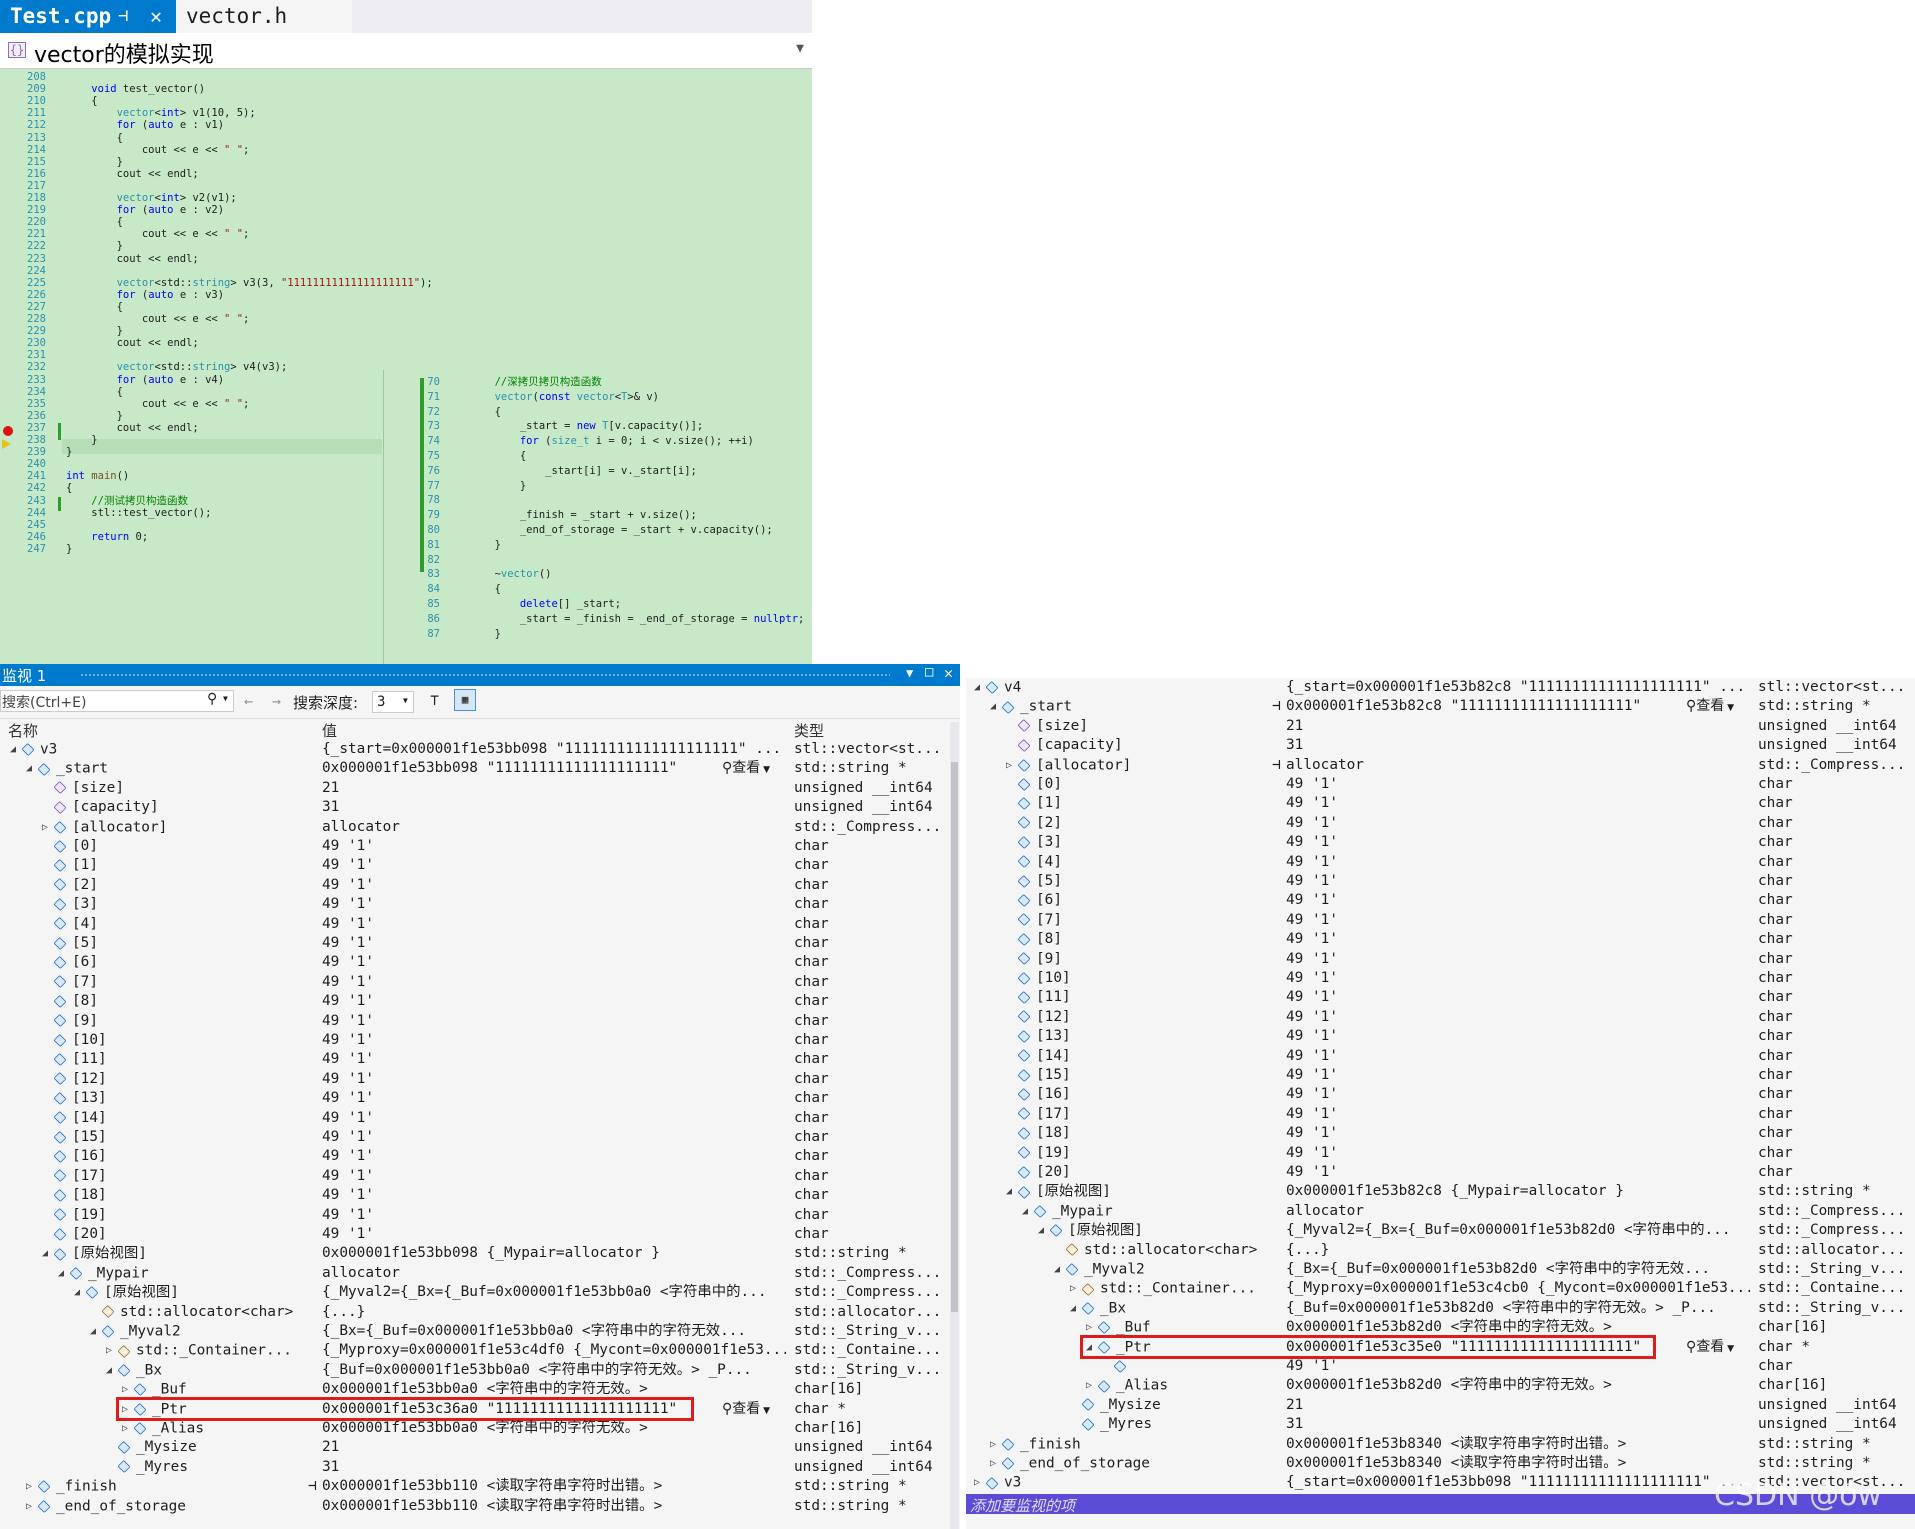 The image size is (1915, 1529). What do you see at coordinates (1439, 1172) in the screenshot?
I see `tree-row: [20] 49 '1' char` at bounding box center [1439, 1172].